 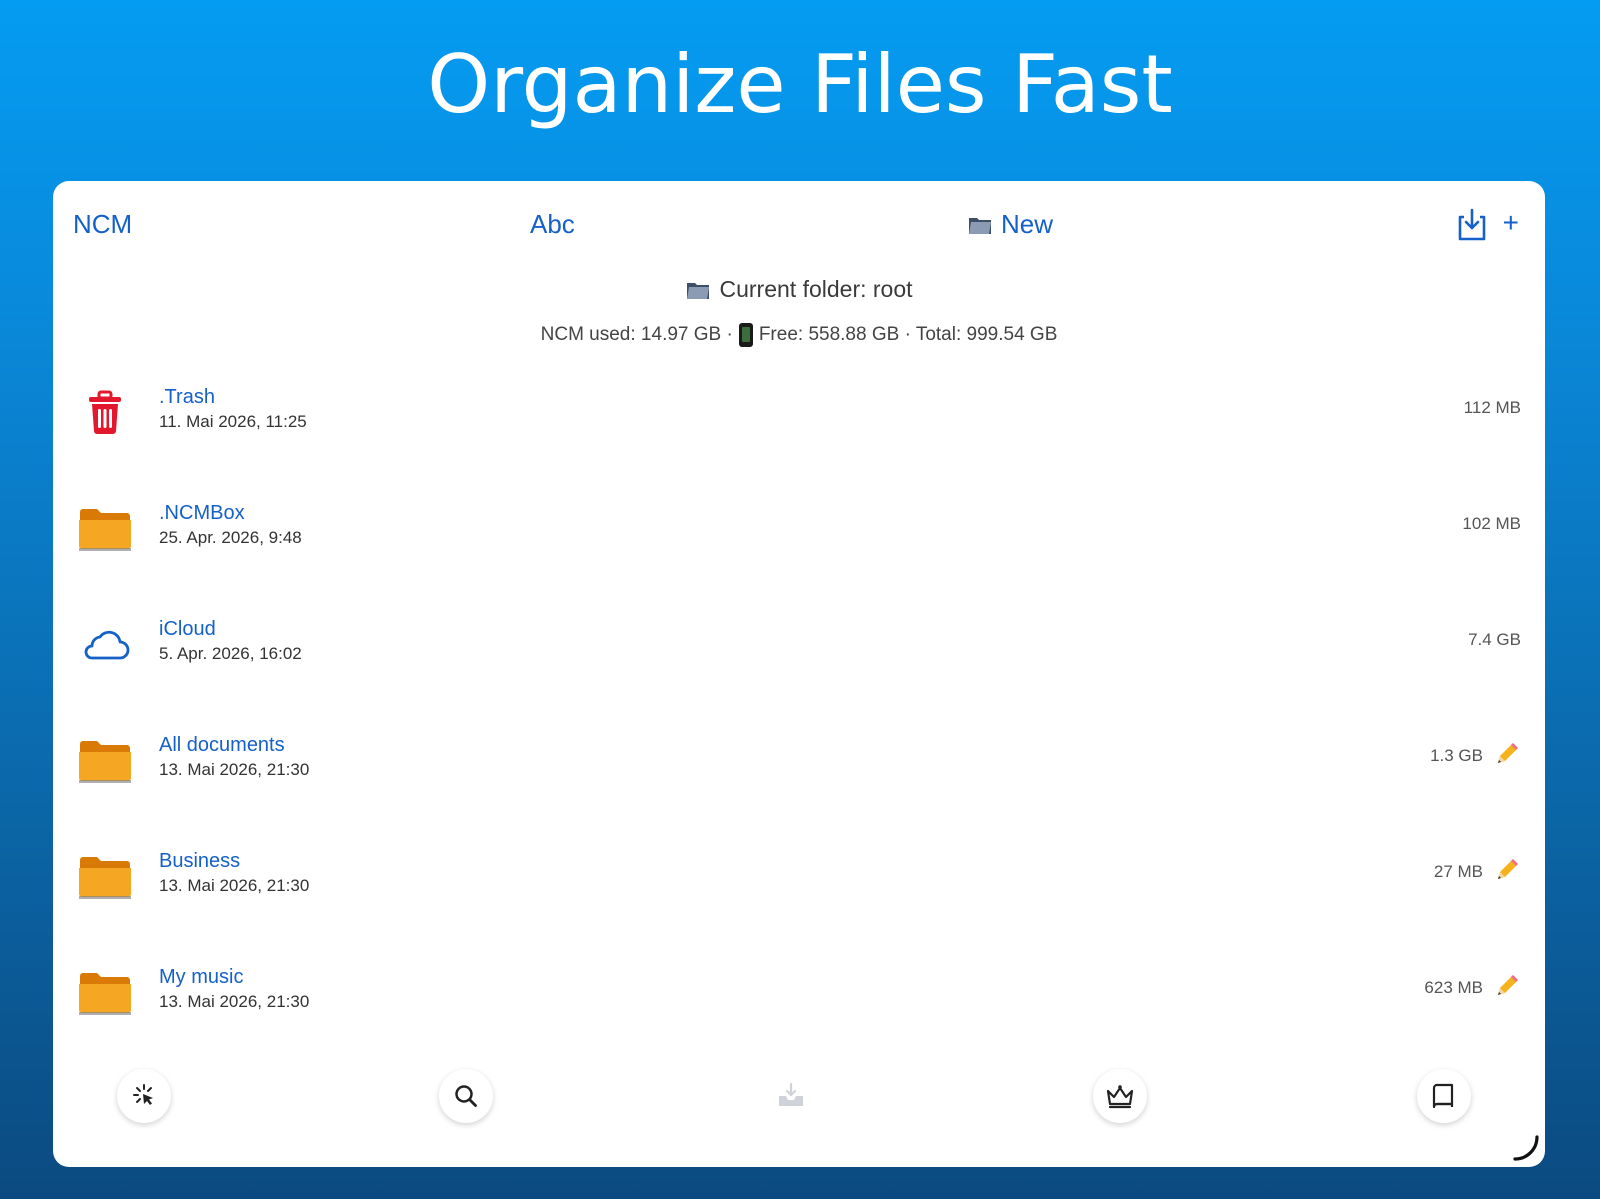 What do you see at coordinates (187, 397) in the screenshot?
I see `file-name: .Trash` at bounding box center [187, 397].